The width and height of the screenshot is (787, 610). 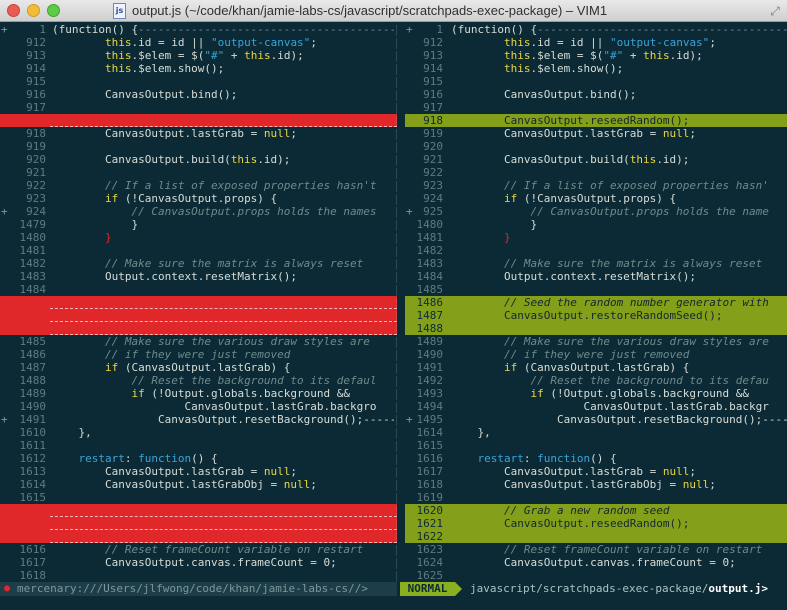 I want to click on code-line: 917, so click(x=596, y=107).